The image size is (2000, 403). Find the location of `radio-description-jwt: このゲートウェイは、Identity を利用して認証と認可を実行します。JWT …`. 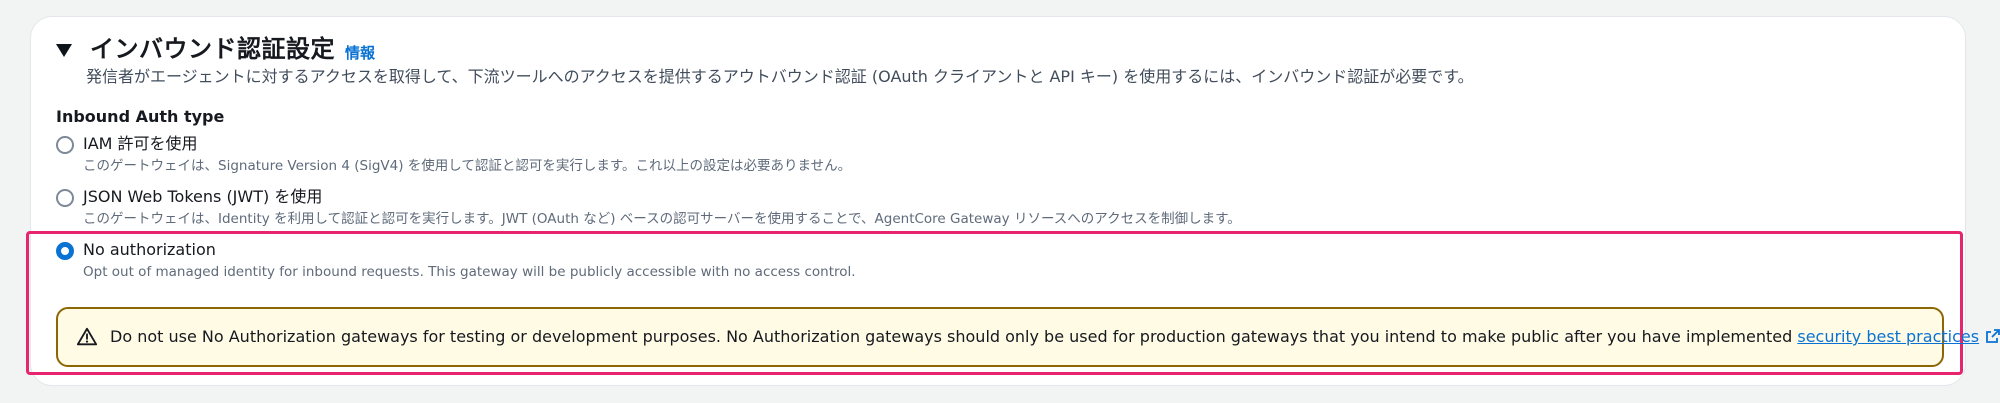

radio-description-jwt: このゲートウェイは、Identity を利用して認証と認可を実行します。JWT … is located at coordinates (662, 219).